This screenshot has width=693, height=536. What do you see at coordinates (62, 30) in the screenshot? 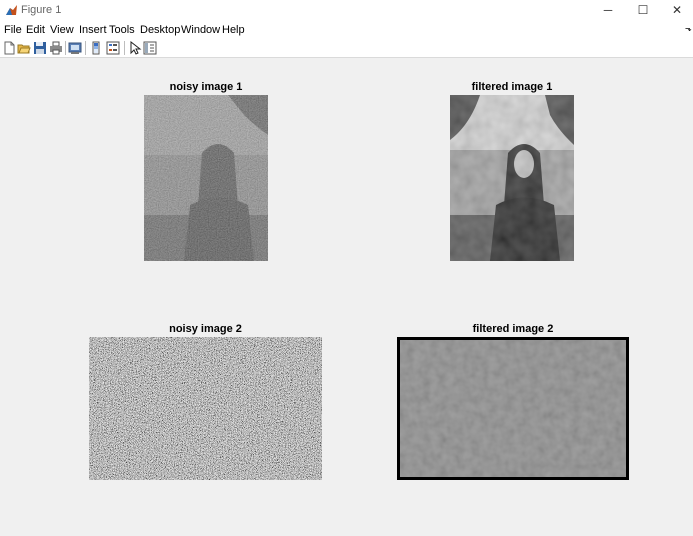
I see `menu-view: View` at bounding box center [62, 30].